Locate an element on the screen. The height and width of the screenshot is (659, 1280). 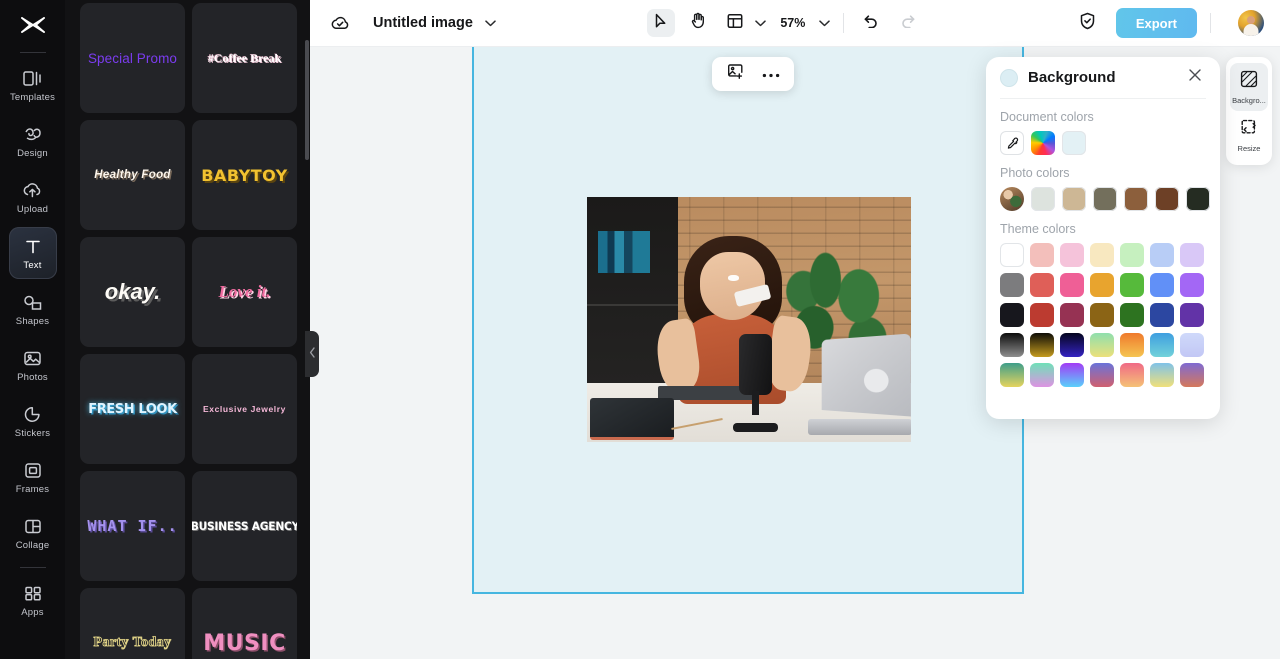
eyedropper-swatch is located at coordinates (1012, 143).